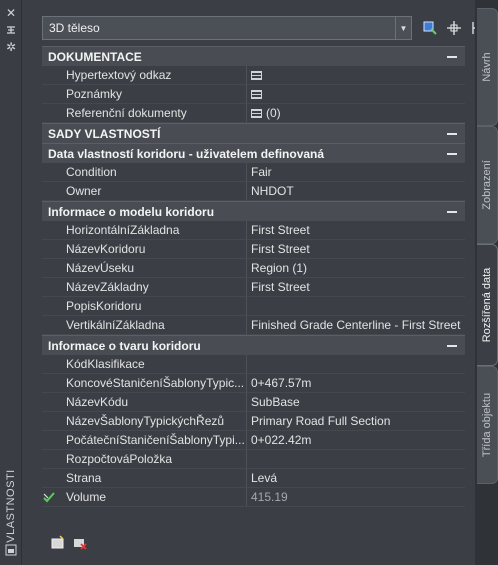 Image resolution: width=498 pixels, height=565 pixels. I want to click on property-value: (0), so click(356, 113).